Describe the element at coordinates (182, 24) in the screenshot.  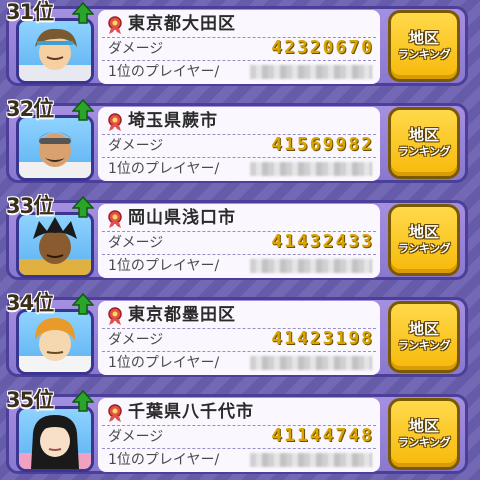
I see `region-name: 東京都大田区` at that location.